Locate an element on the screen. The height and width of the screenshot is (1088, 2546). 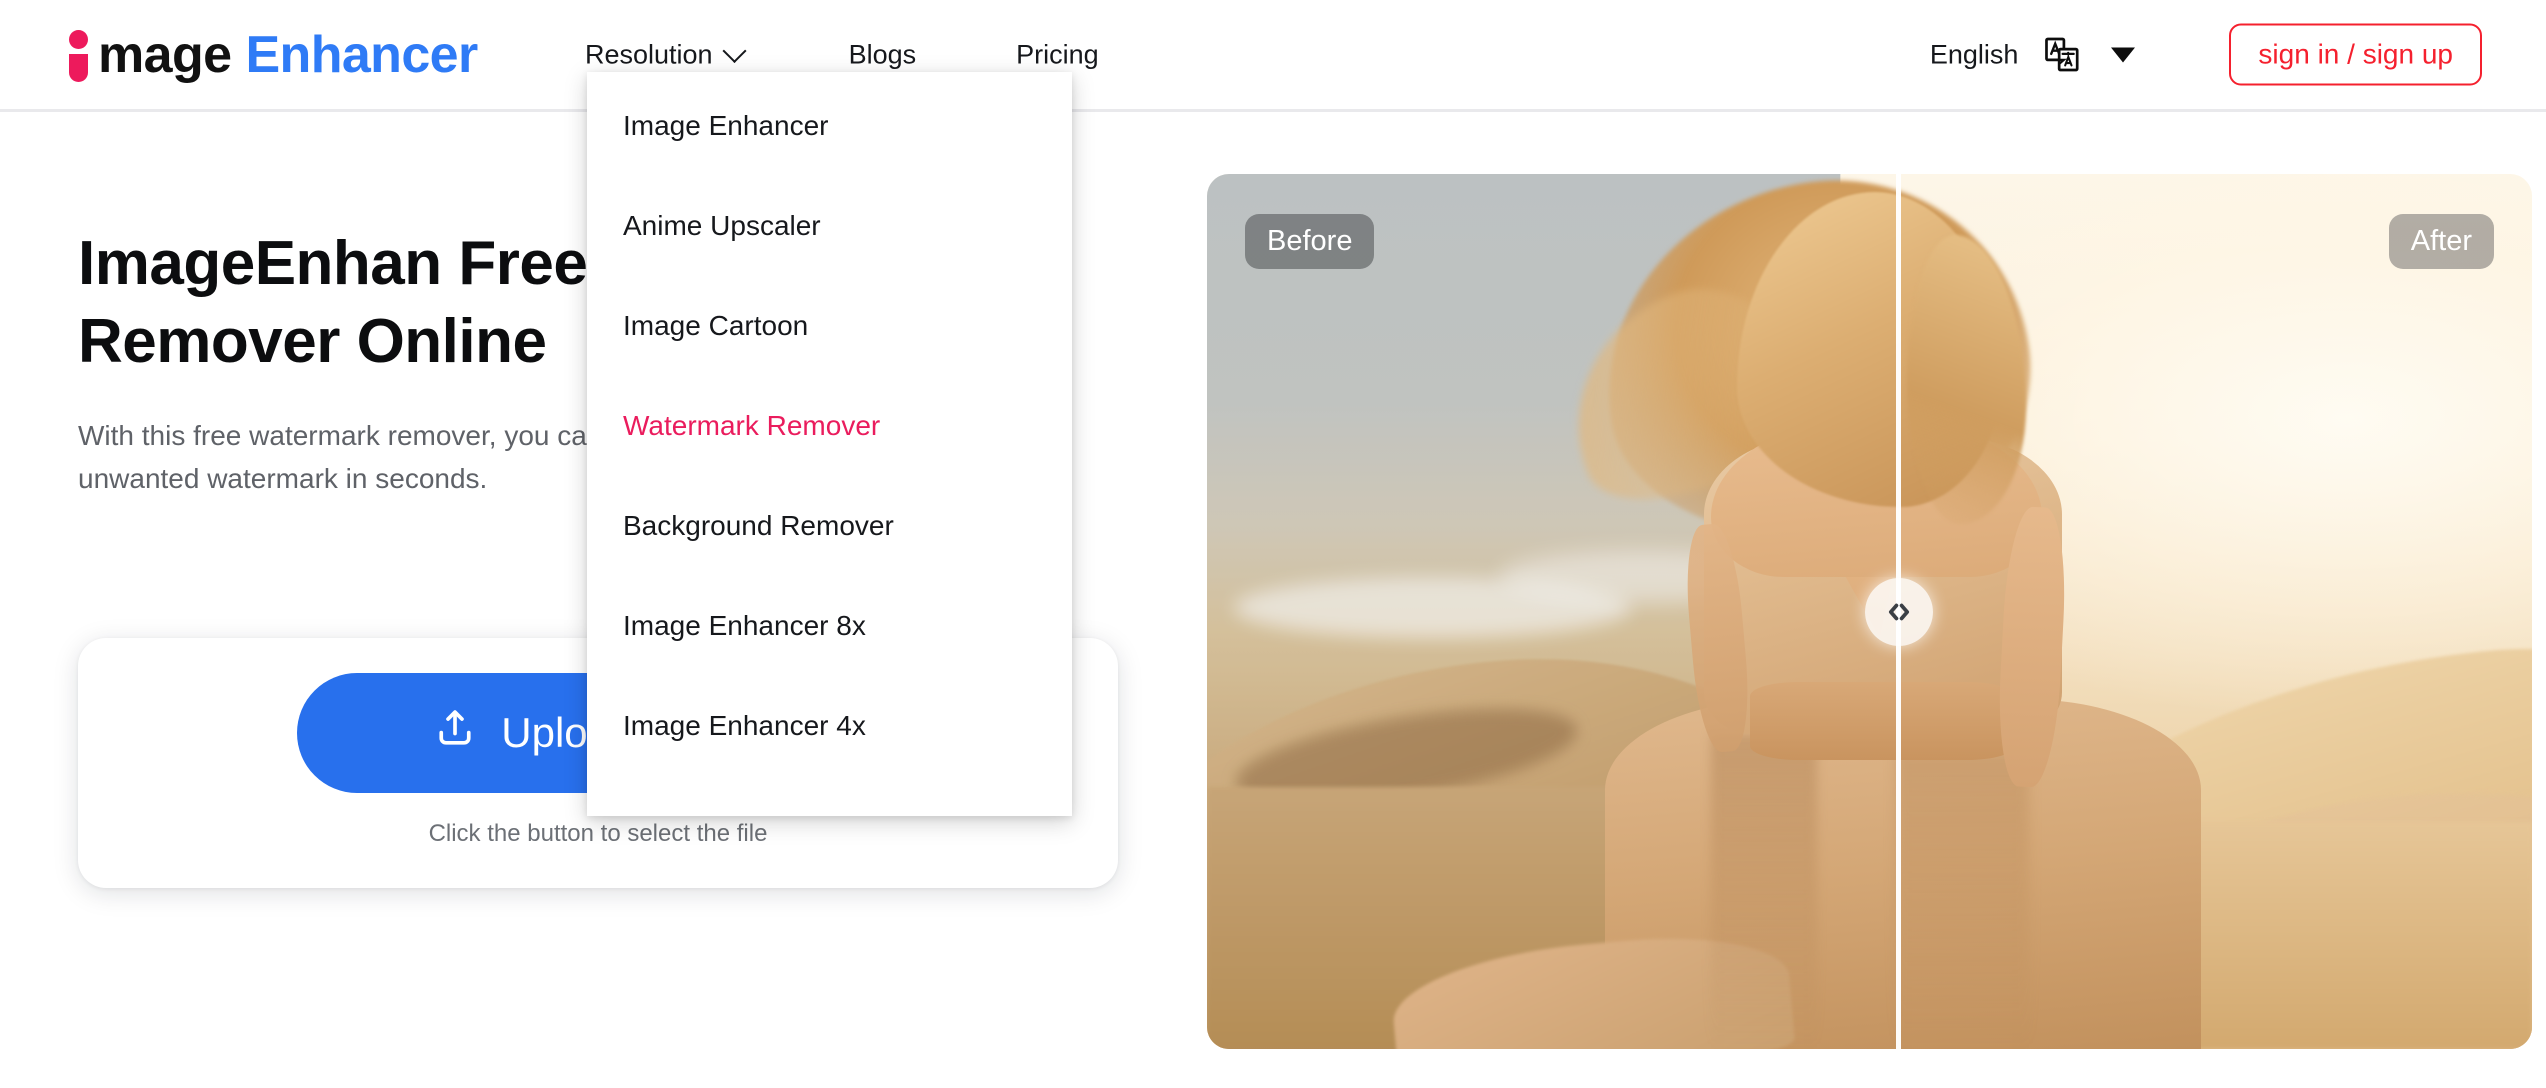
language-selector: English is located at coordinates (2033, 55).